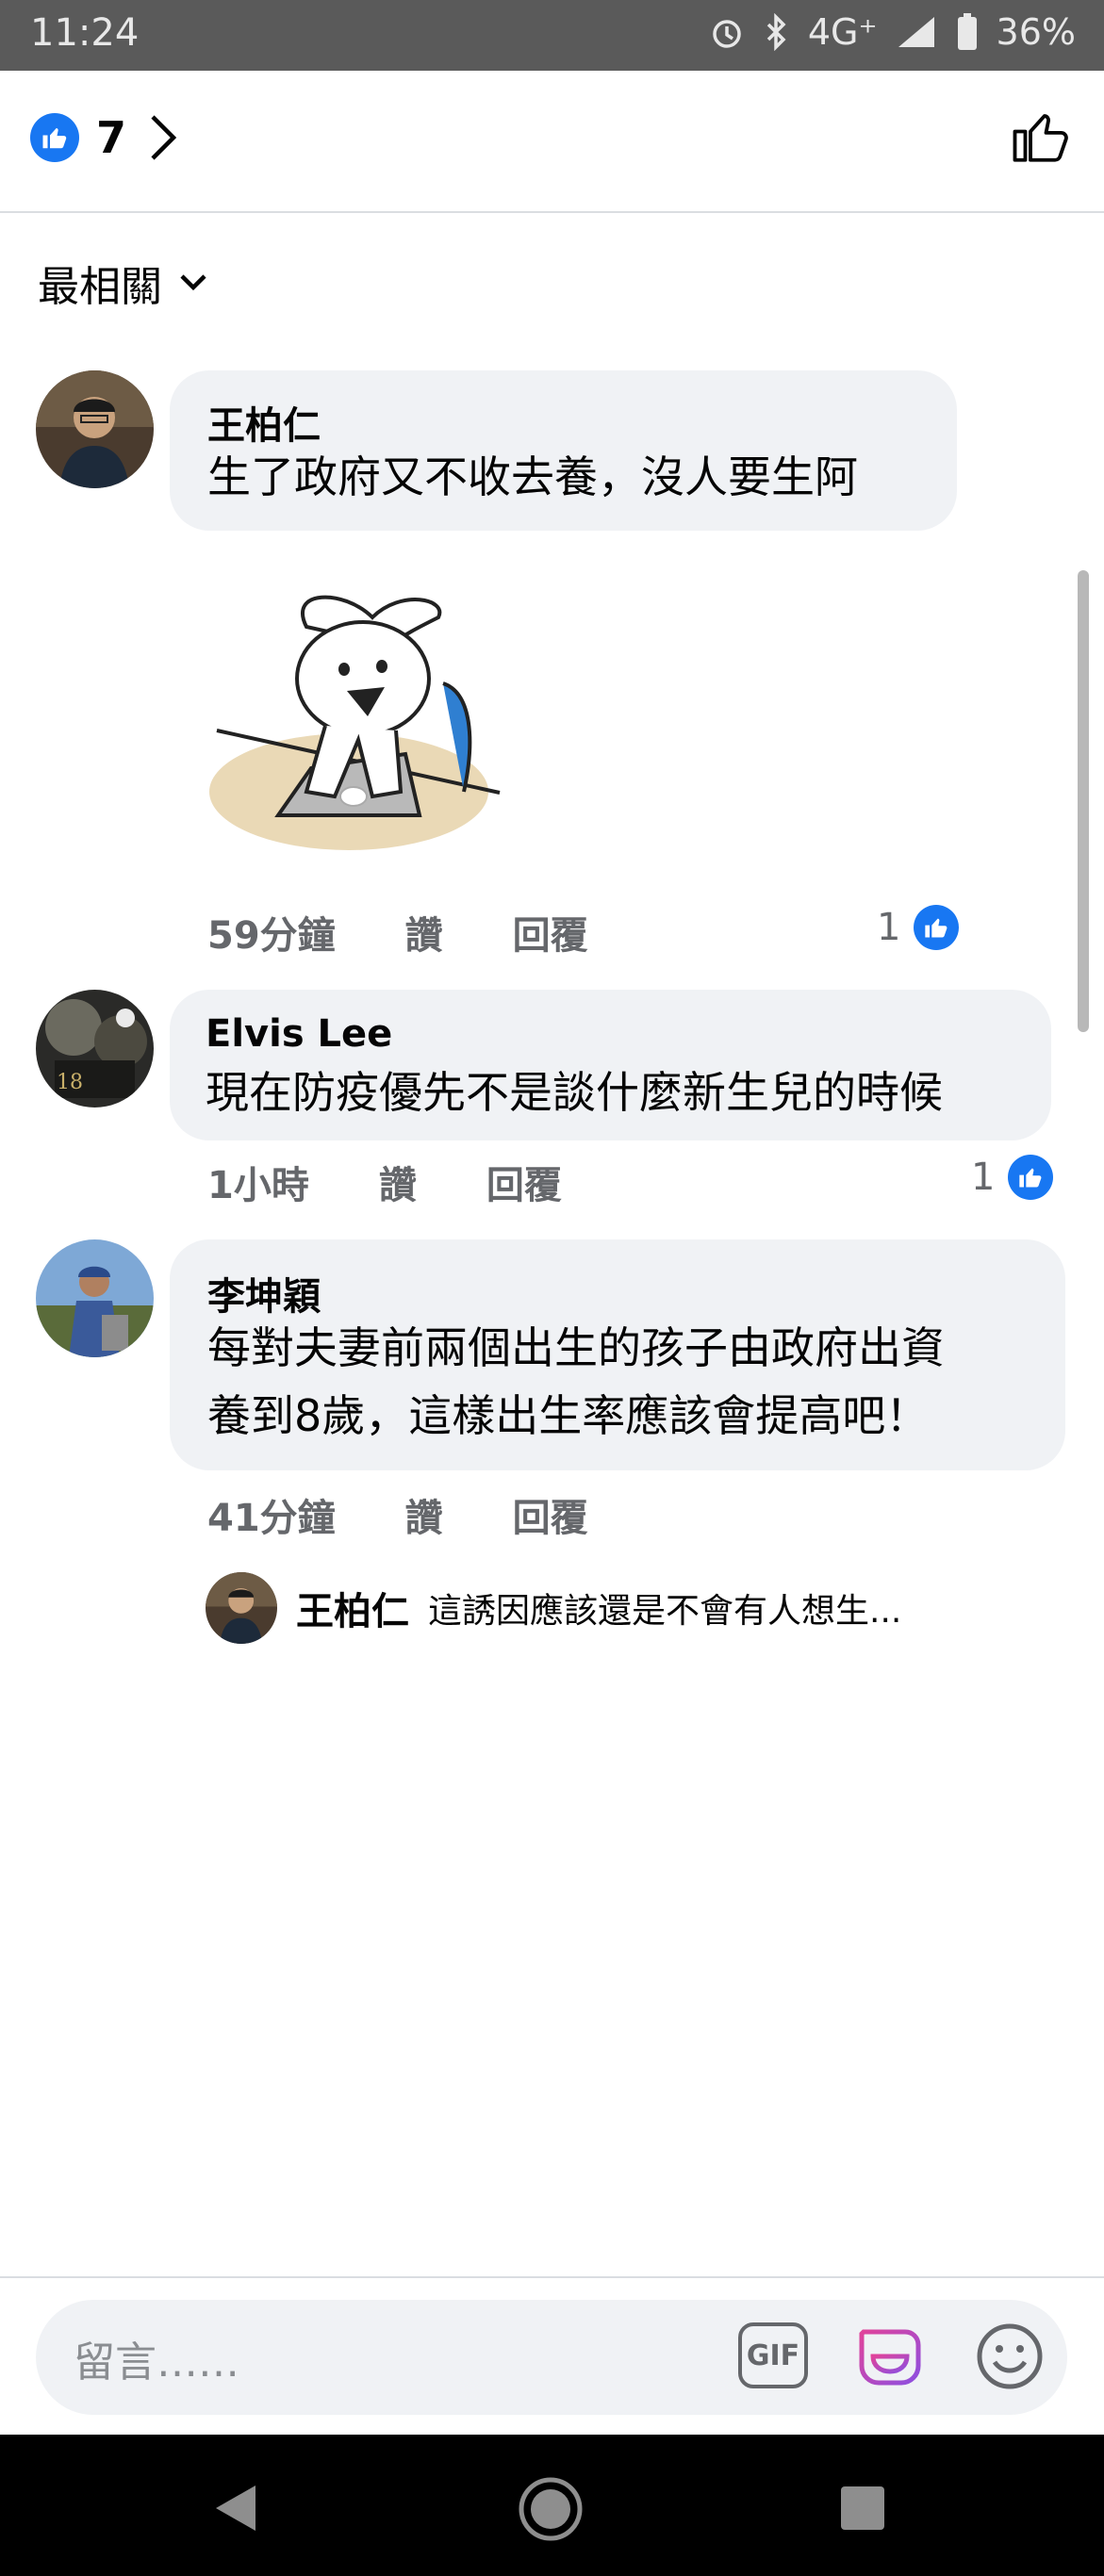 The width and height of the screenshot is (1104, 2576). What do you see at coordinates (610, 1065) in the screenshot?
I see `comment-bubble: Elvis Lee 現在防疫優先不是談什麼新生兒的時候` at bounding box center [610, 1065].